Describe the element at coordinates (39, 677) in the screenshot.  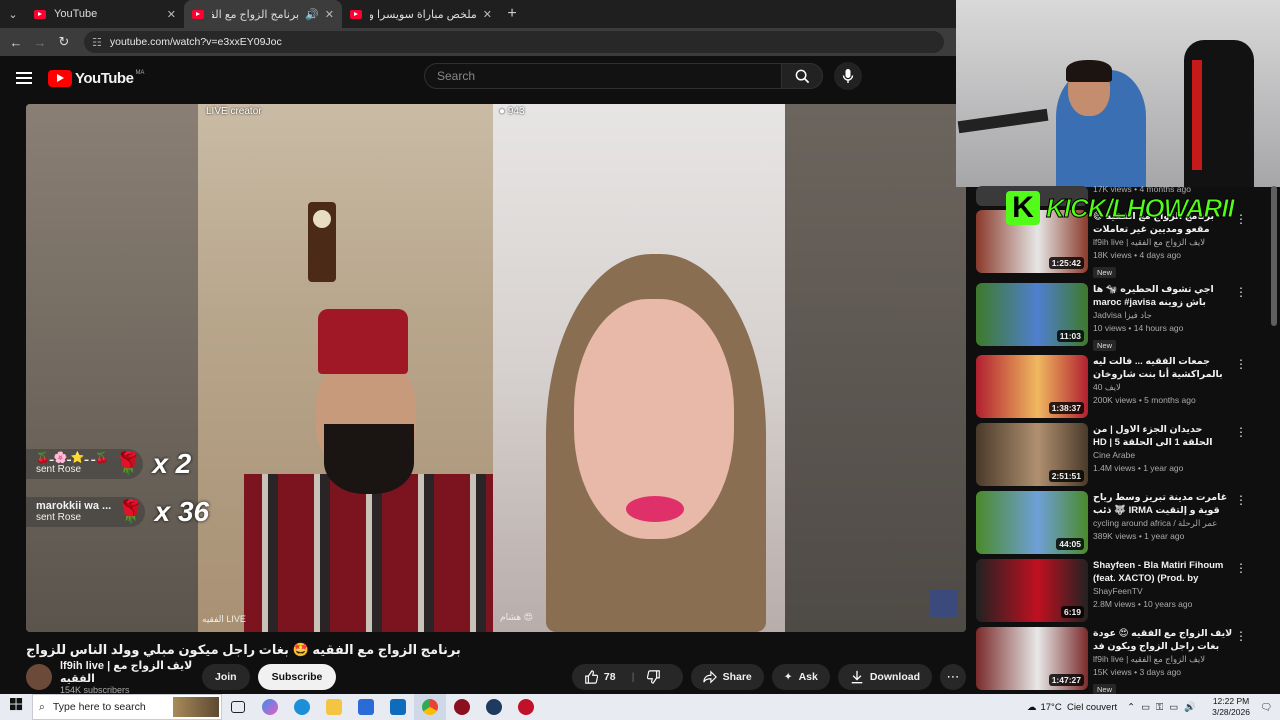
I see `channel-avatar` at that location.